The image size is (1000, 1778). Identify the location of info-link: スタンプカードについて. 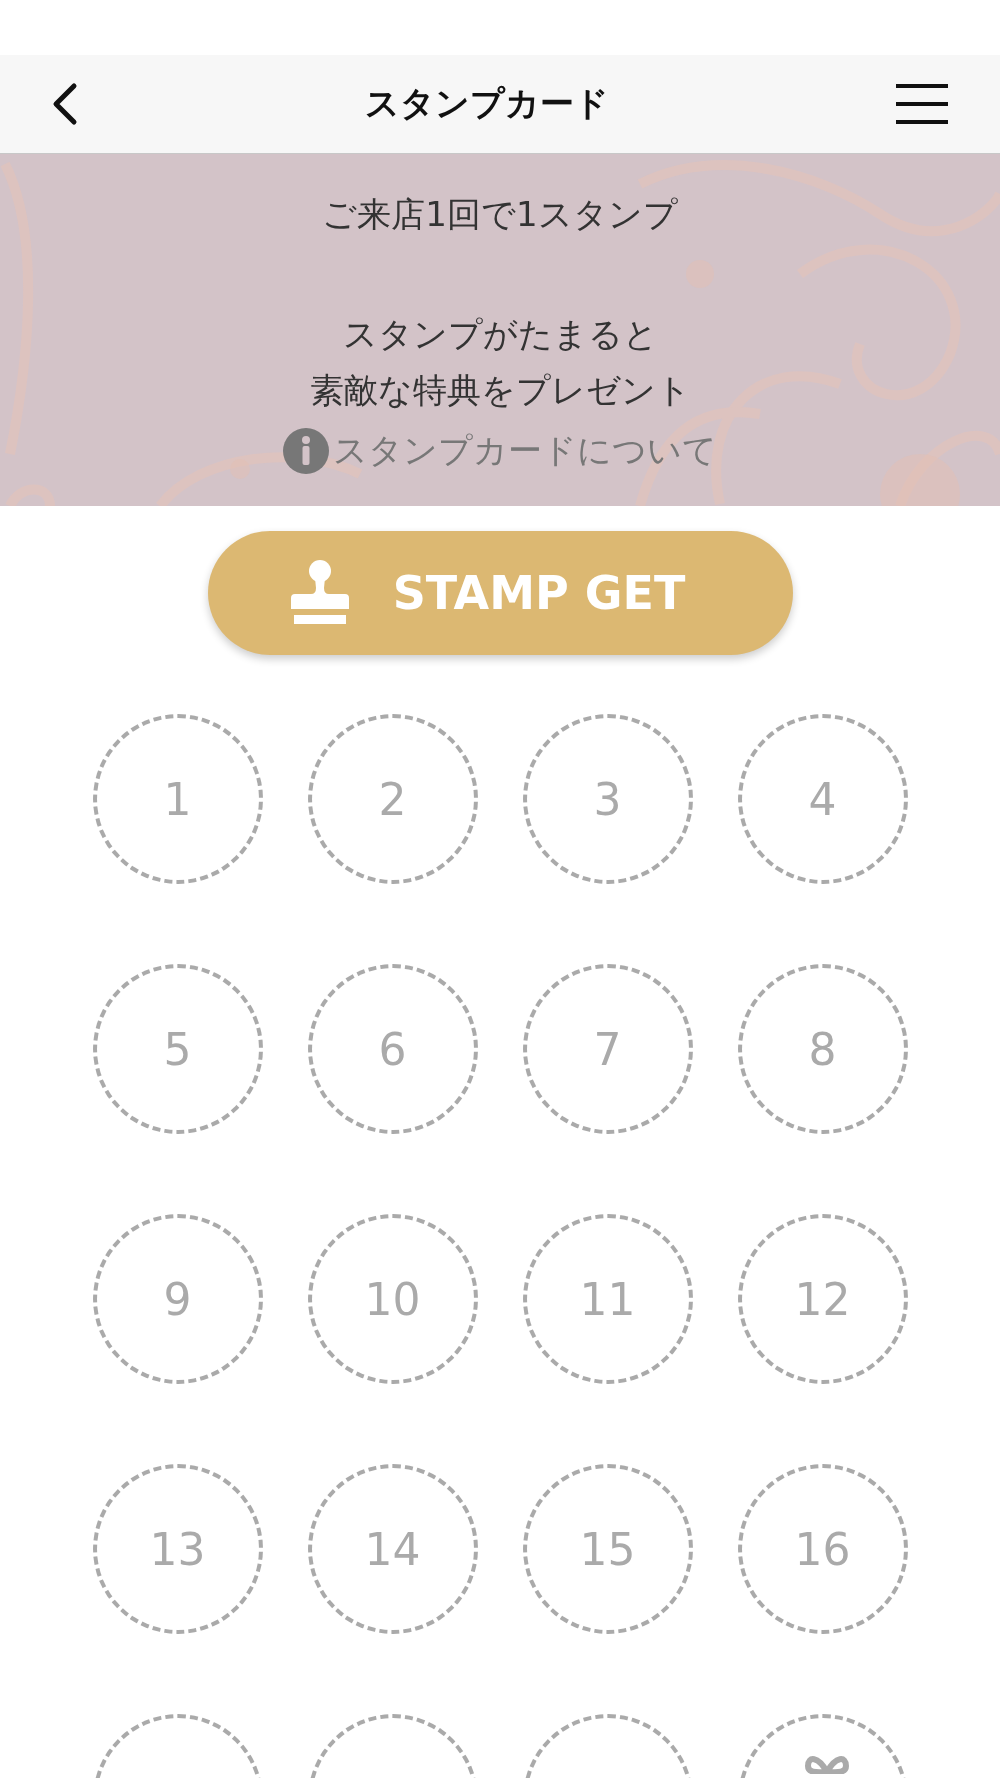
(500, 451).